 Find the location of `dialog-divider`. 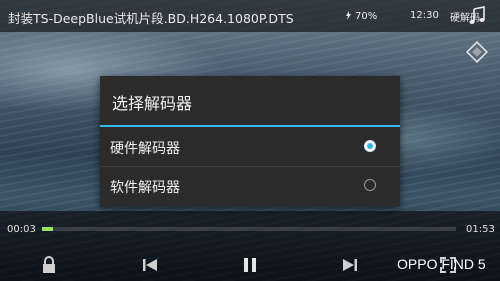

dialog-divider is located at coordinates (250, 126).